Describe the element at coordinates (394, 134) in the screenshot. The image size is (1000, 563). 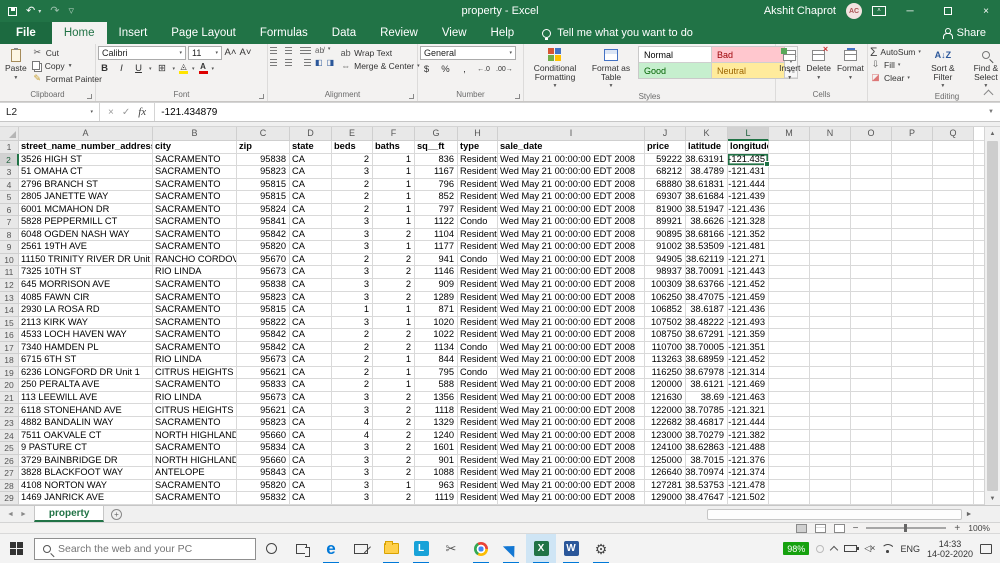
I see `column-header-F: F` at that location.